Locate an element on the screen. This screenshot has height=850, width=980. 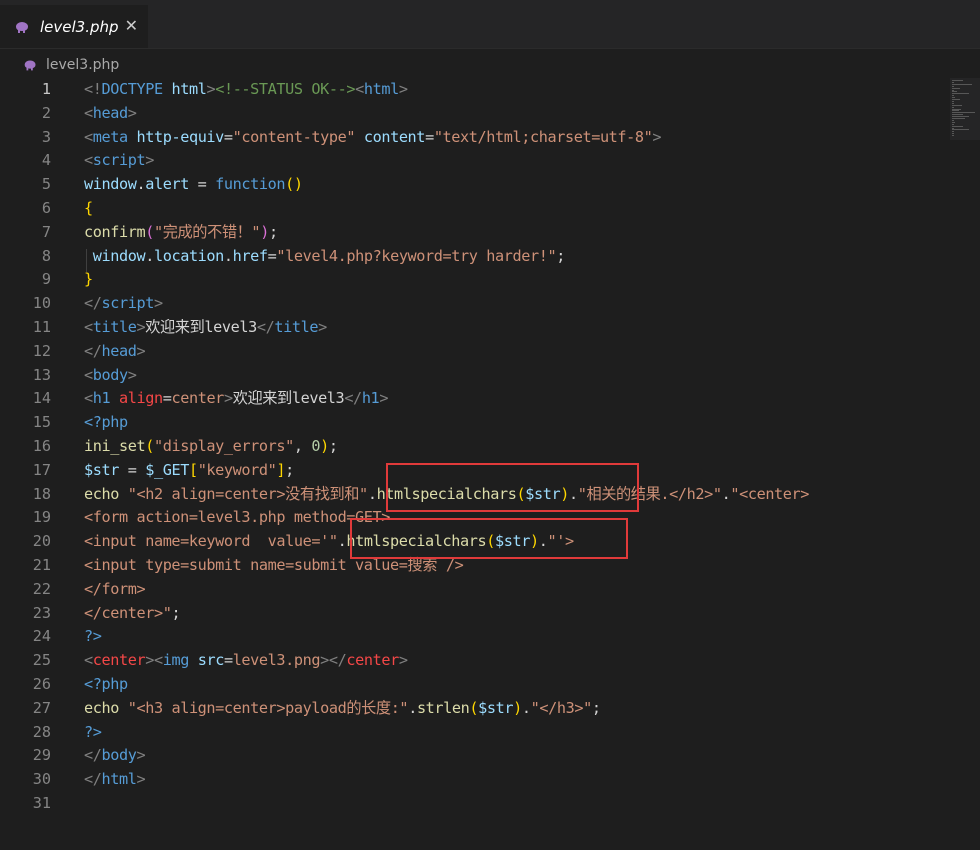
code-line: 6{ is located at coordinates (490, 209).